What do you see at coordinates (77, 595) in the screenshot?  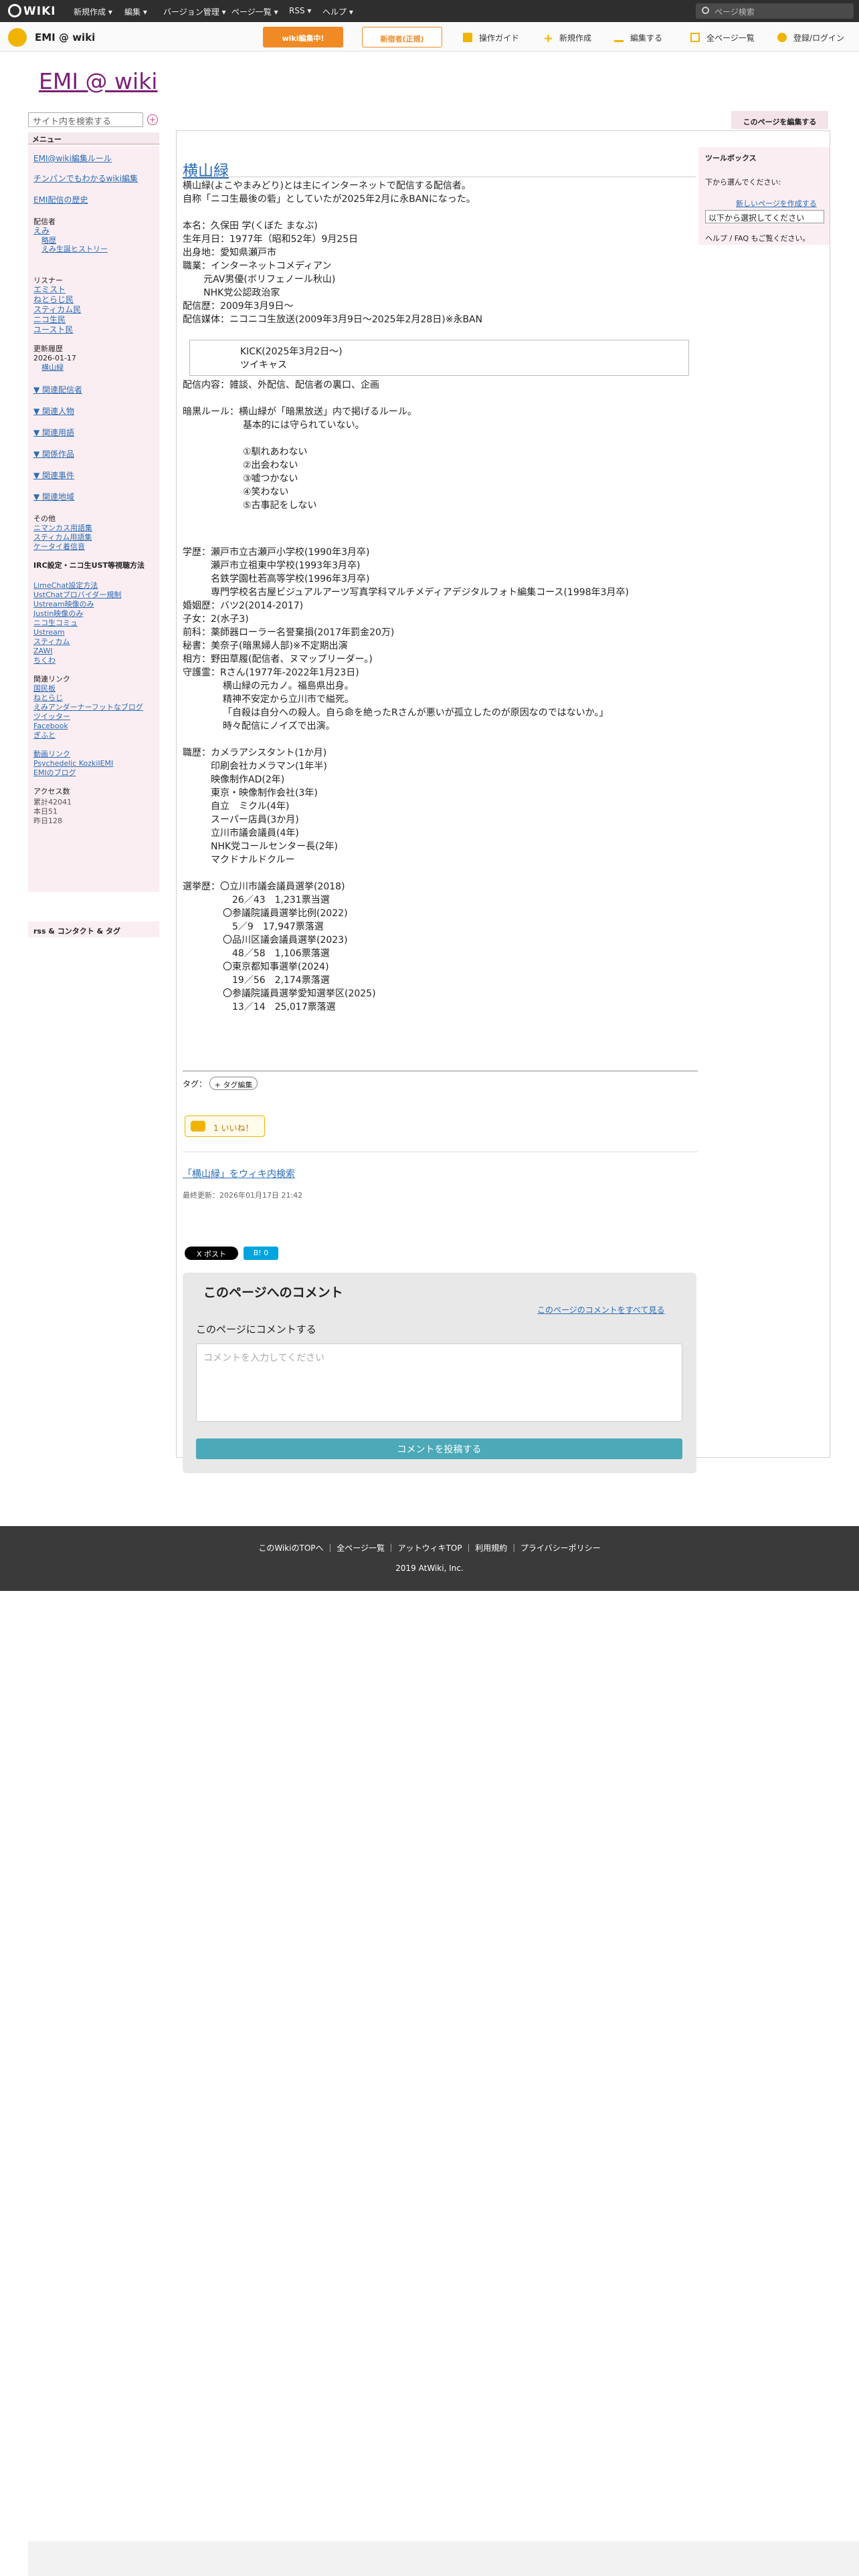 I see `sidebar-link-ustchat: UstChatプロバイダー規制` at bounding box center [77, 595].